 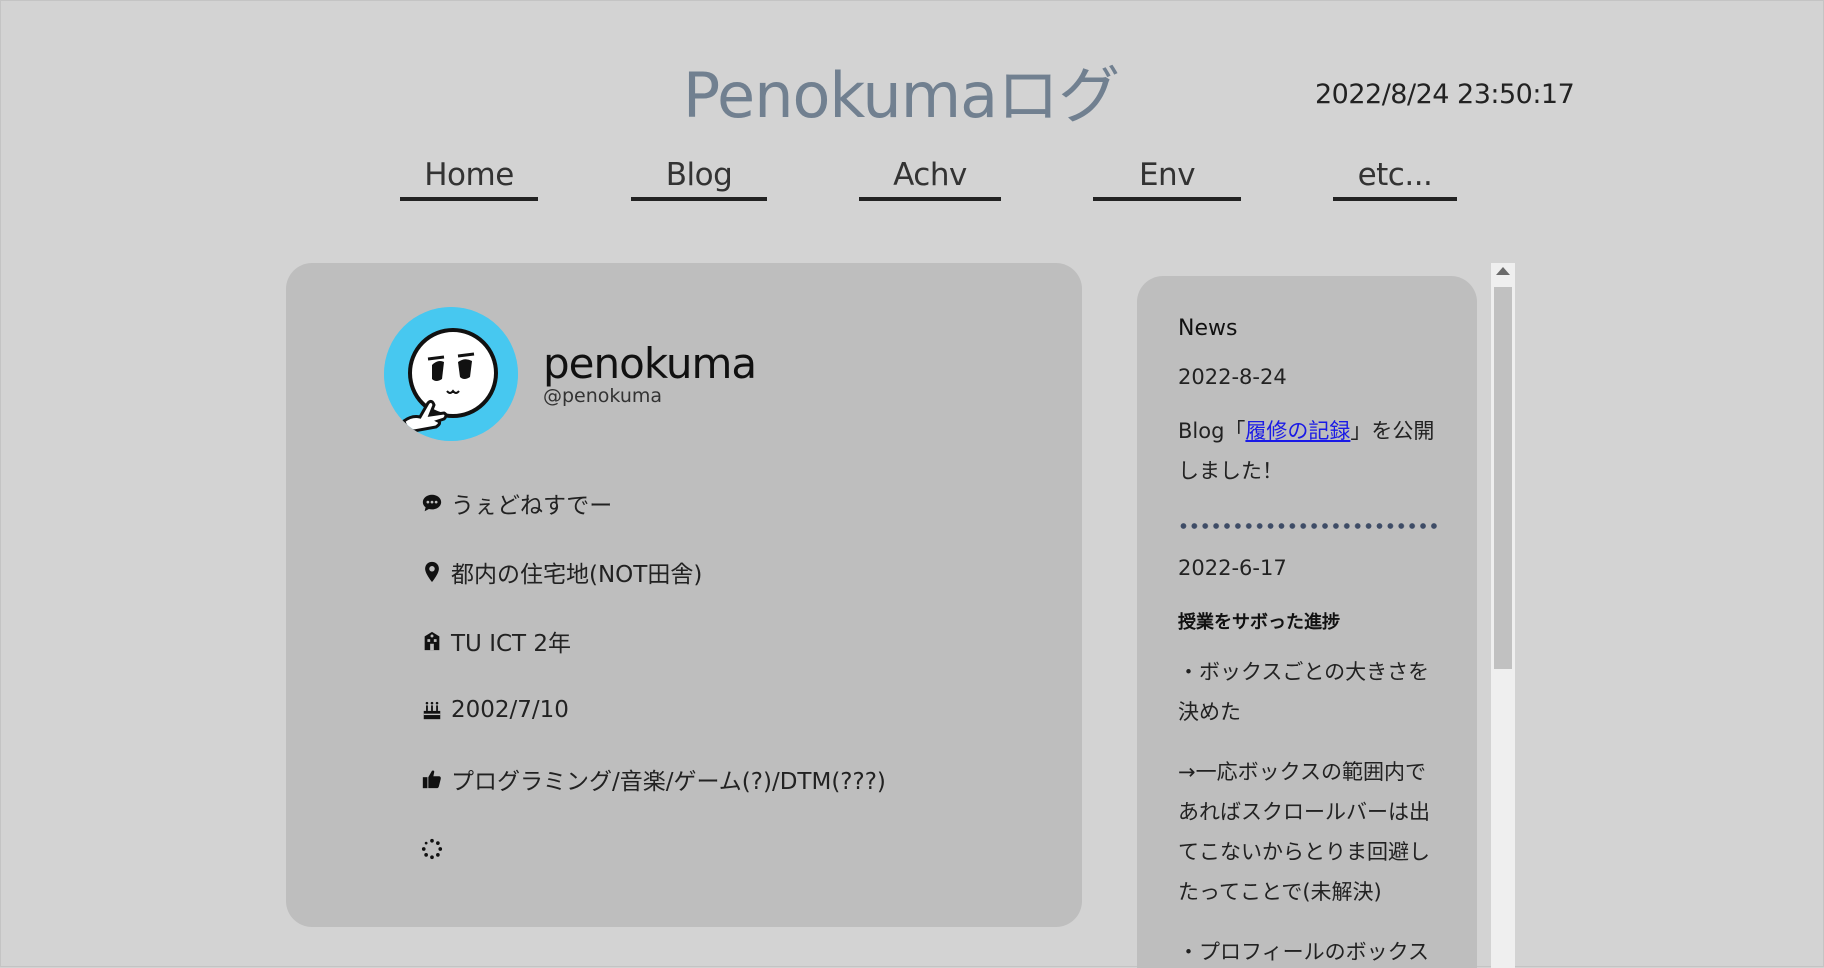 What do you see at coordinates (432, 710) in the screenshot?
I see `birthday-cake-icon` at bounding box center [432, 710].